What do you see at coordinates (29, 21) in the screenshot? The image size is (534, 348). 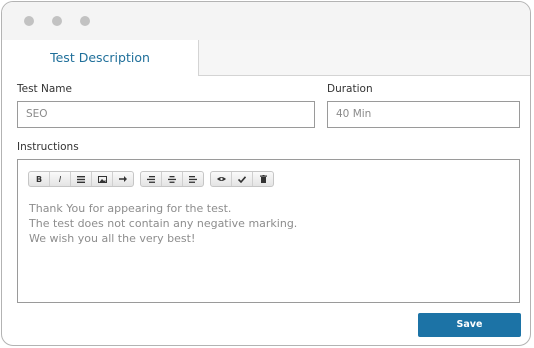 I see `window-close-dot` at bounding box center [29, 21].